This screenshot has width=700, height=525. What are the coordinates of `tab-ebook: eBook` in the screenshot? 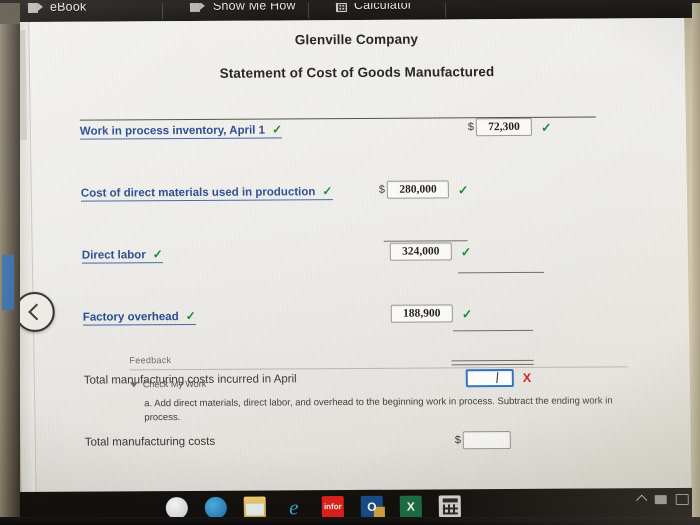 It's located at (57, 11).